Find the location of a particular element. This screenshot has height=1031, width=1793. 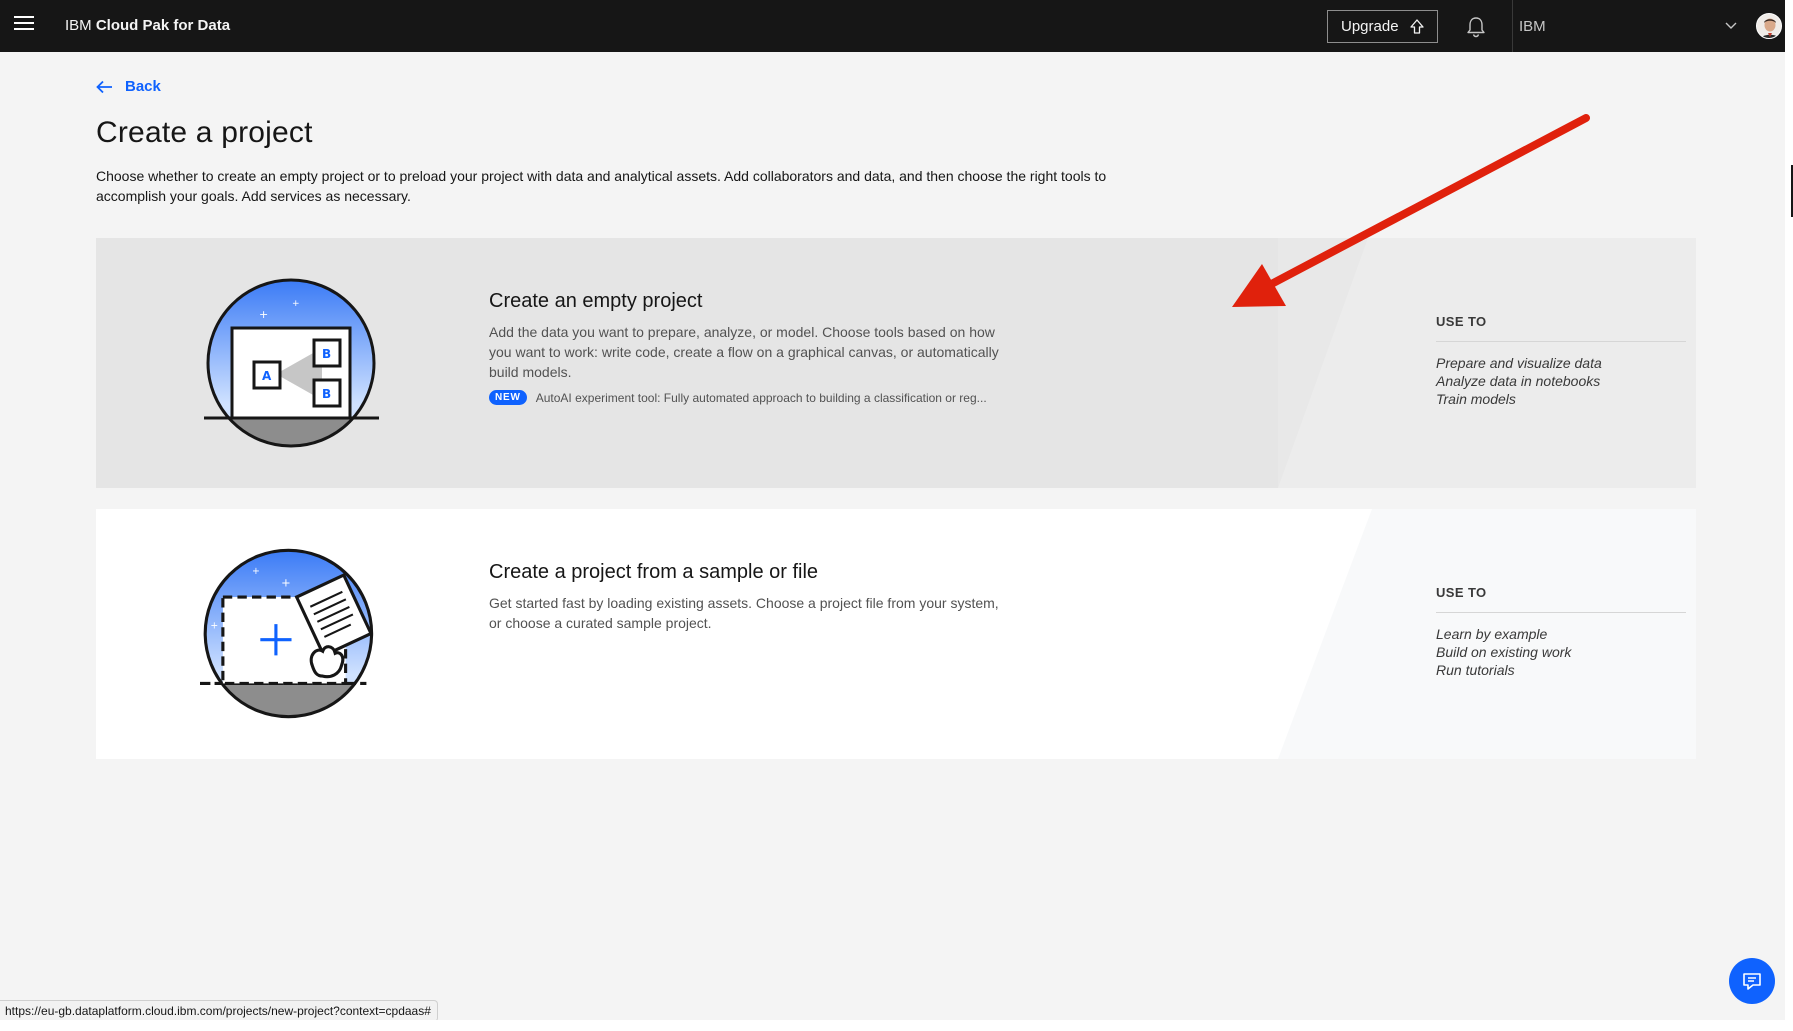

back-link: Back is located at coordinates (128, 86).